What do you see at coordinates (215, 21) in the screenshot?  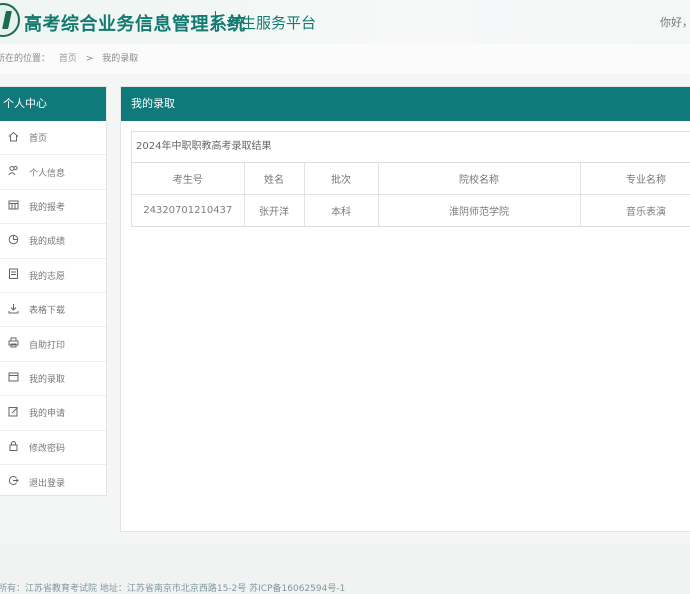 I see `title-divider` at bounding box center [215, 21].